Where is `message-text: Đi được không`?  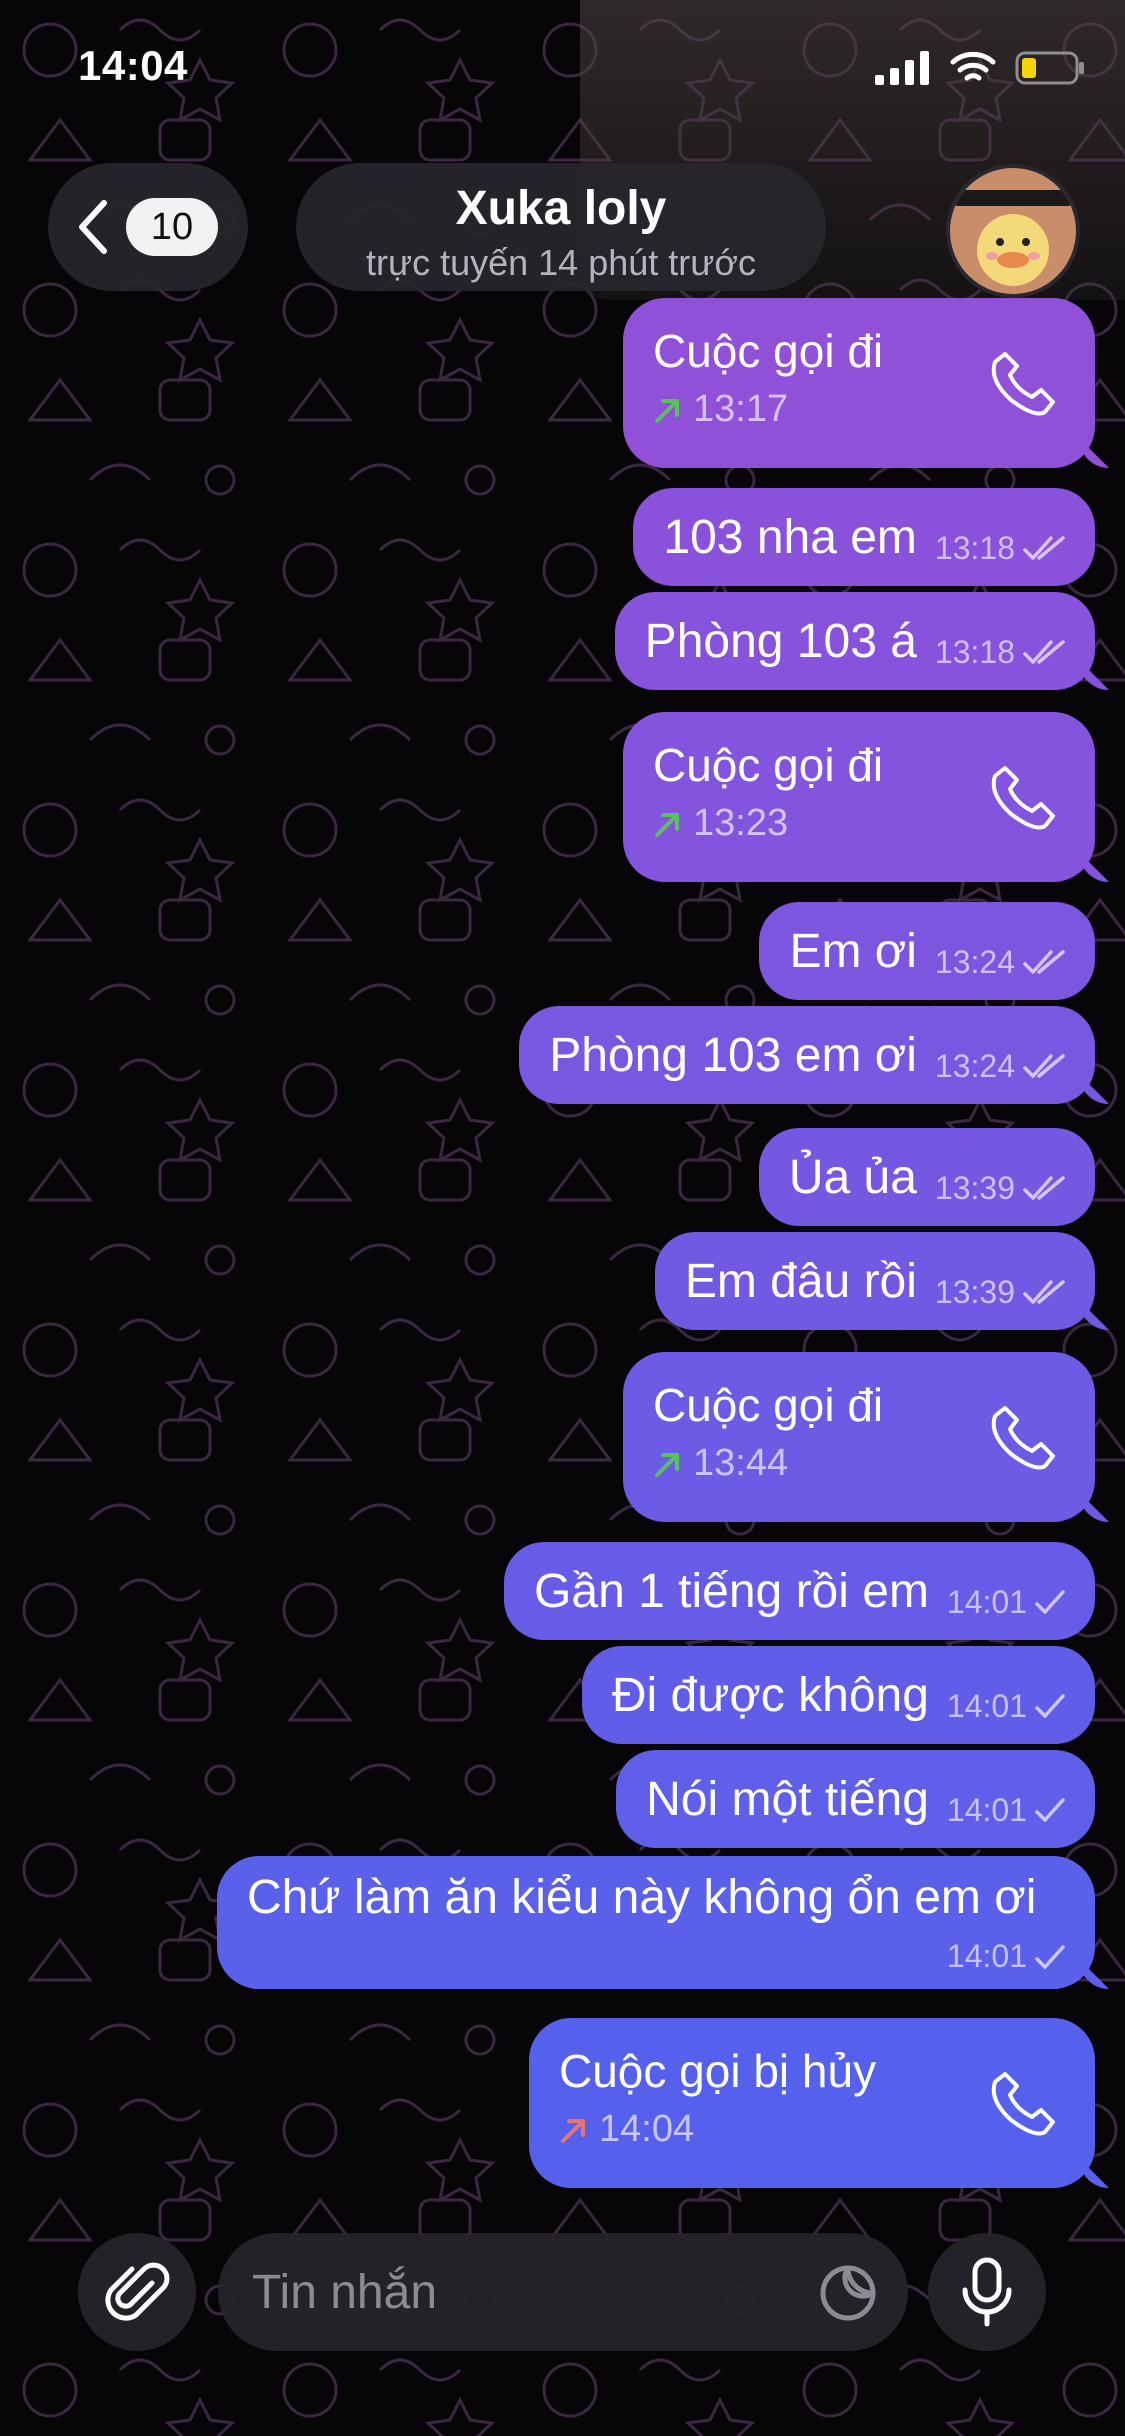
message-text: Đi được không is located at coordinates (770, 1695).